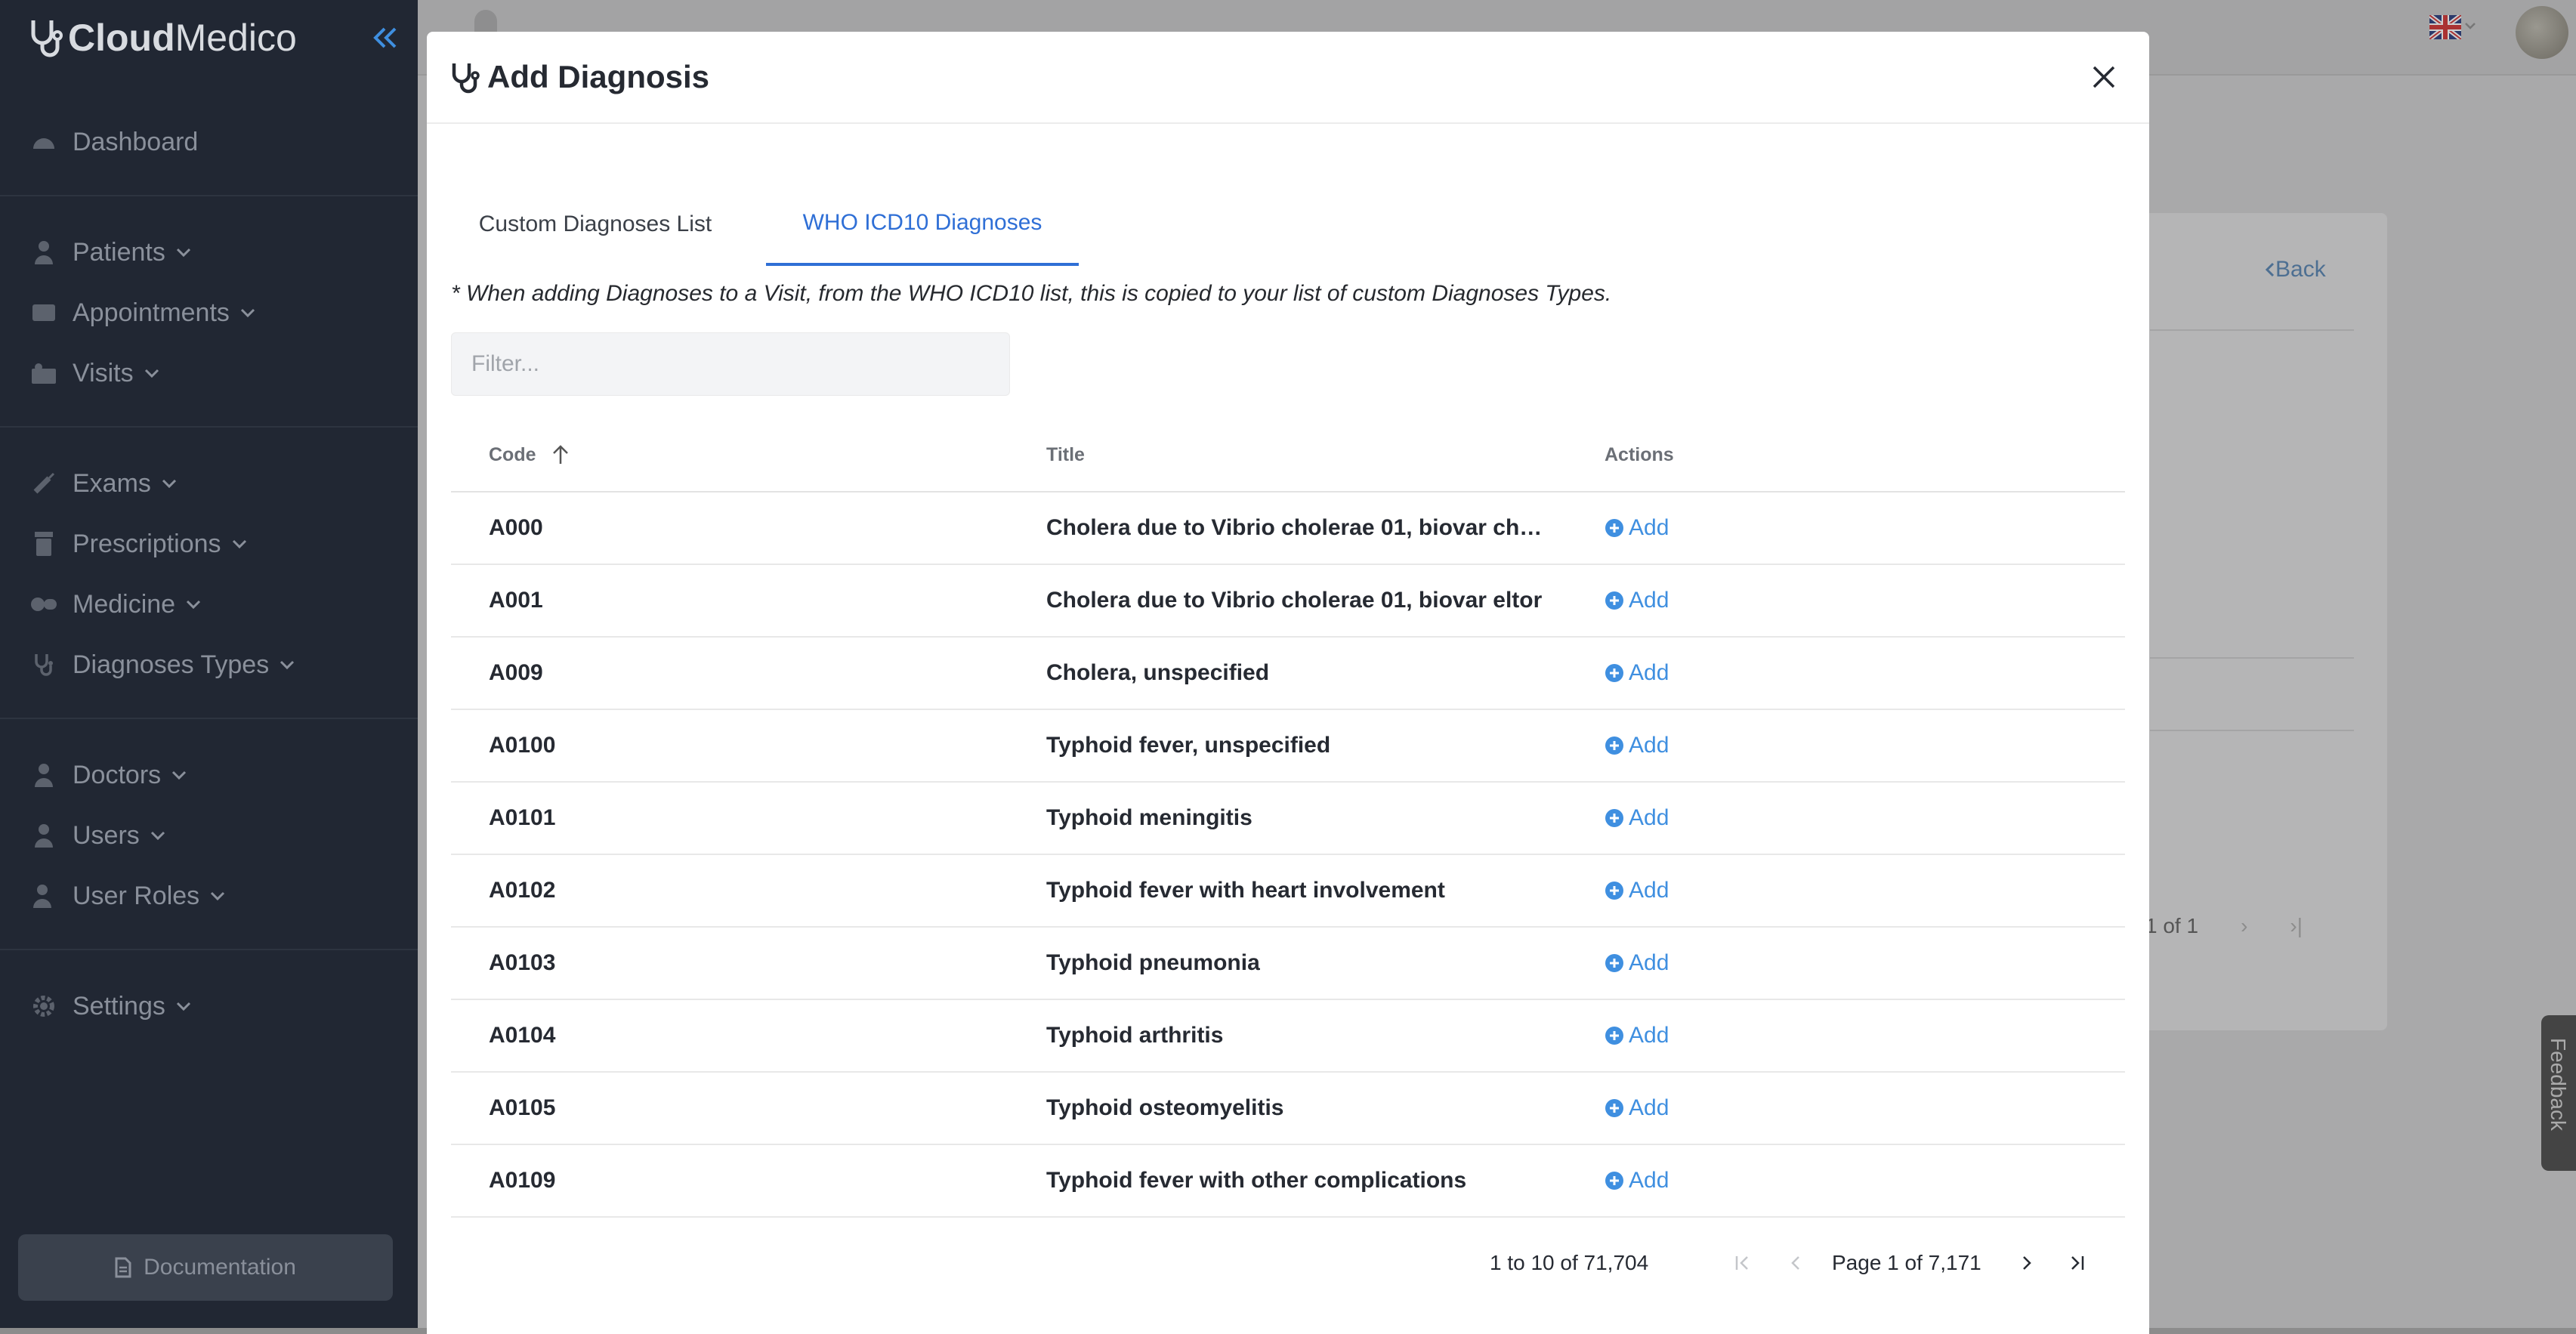 The image size is (2576, 1334). I want to click on document-icon, so click(123, 1267).